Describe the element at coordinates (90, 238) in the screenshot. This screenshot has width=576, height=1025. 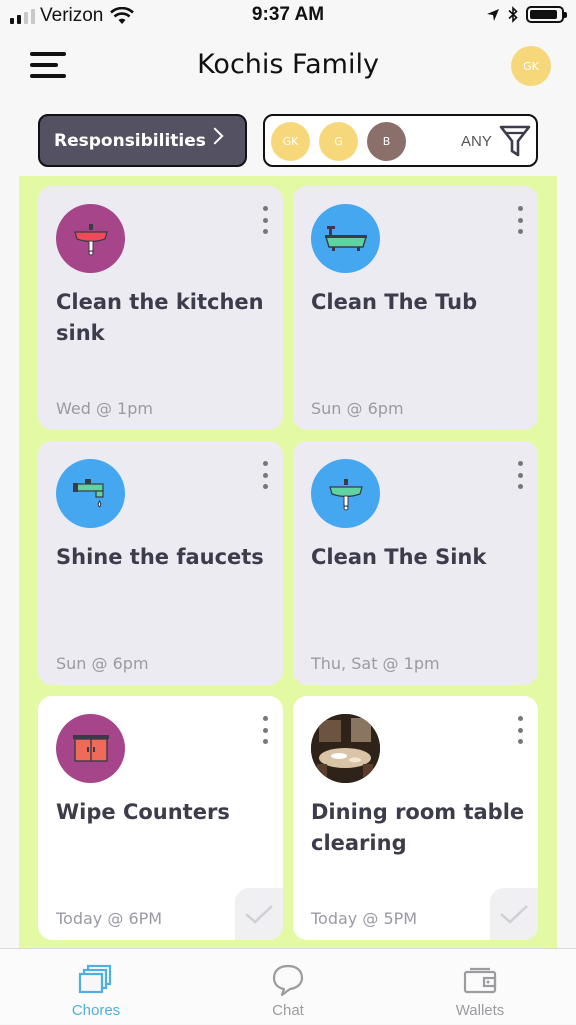
I see `bathroom-sink-icon` at that location.